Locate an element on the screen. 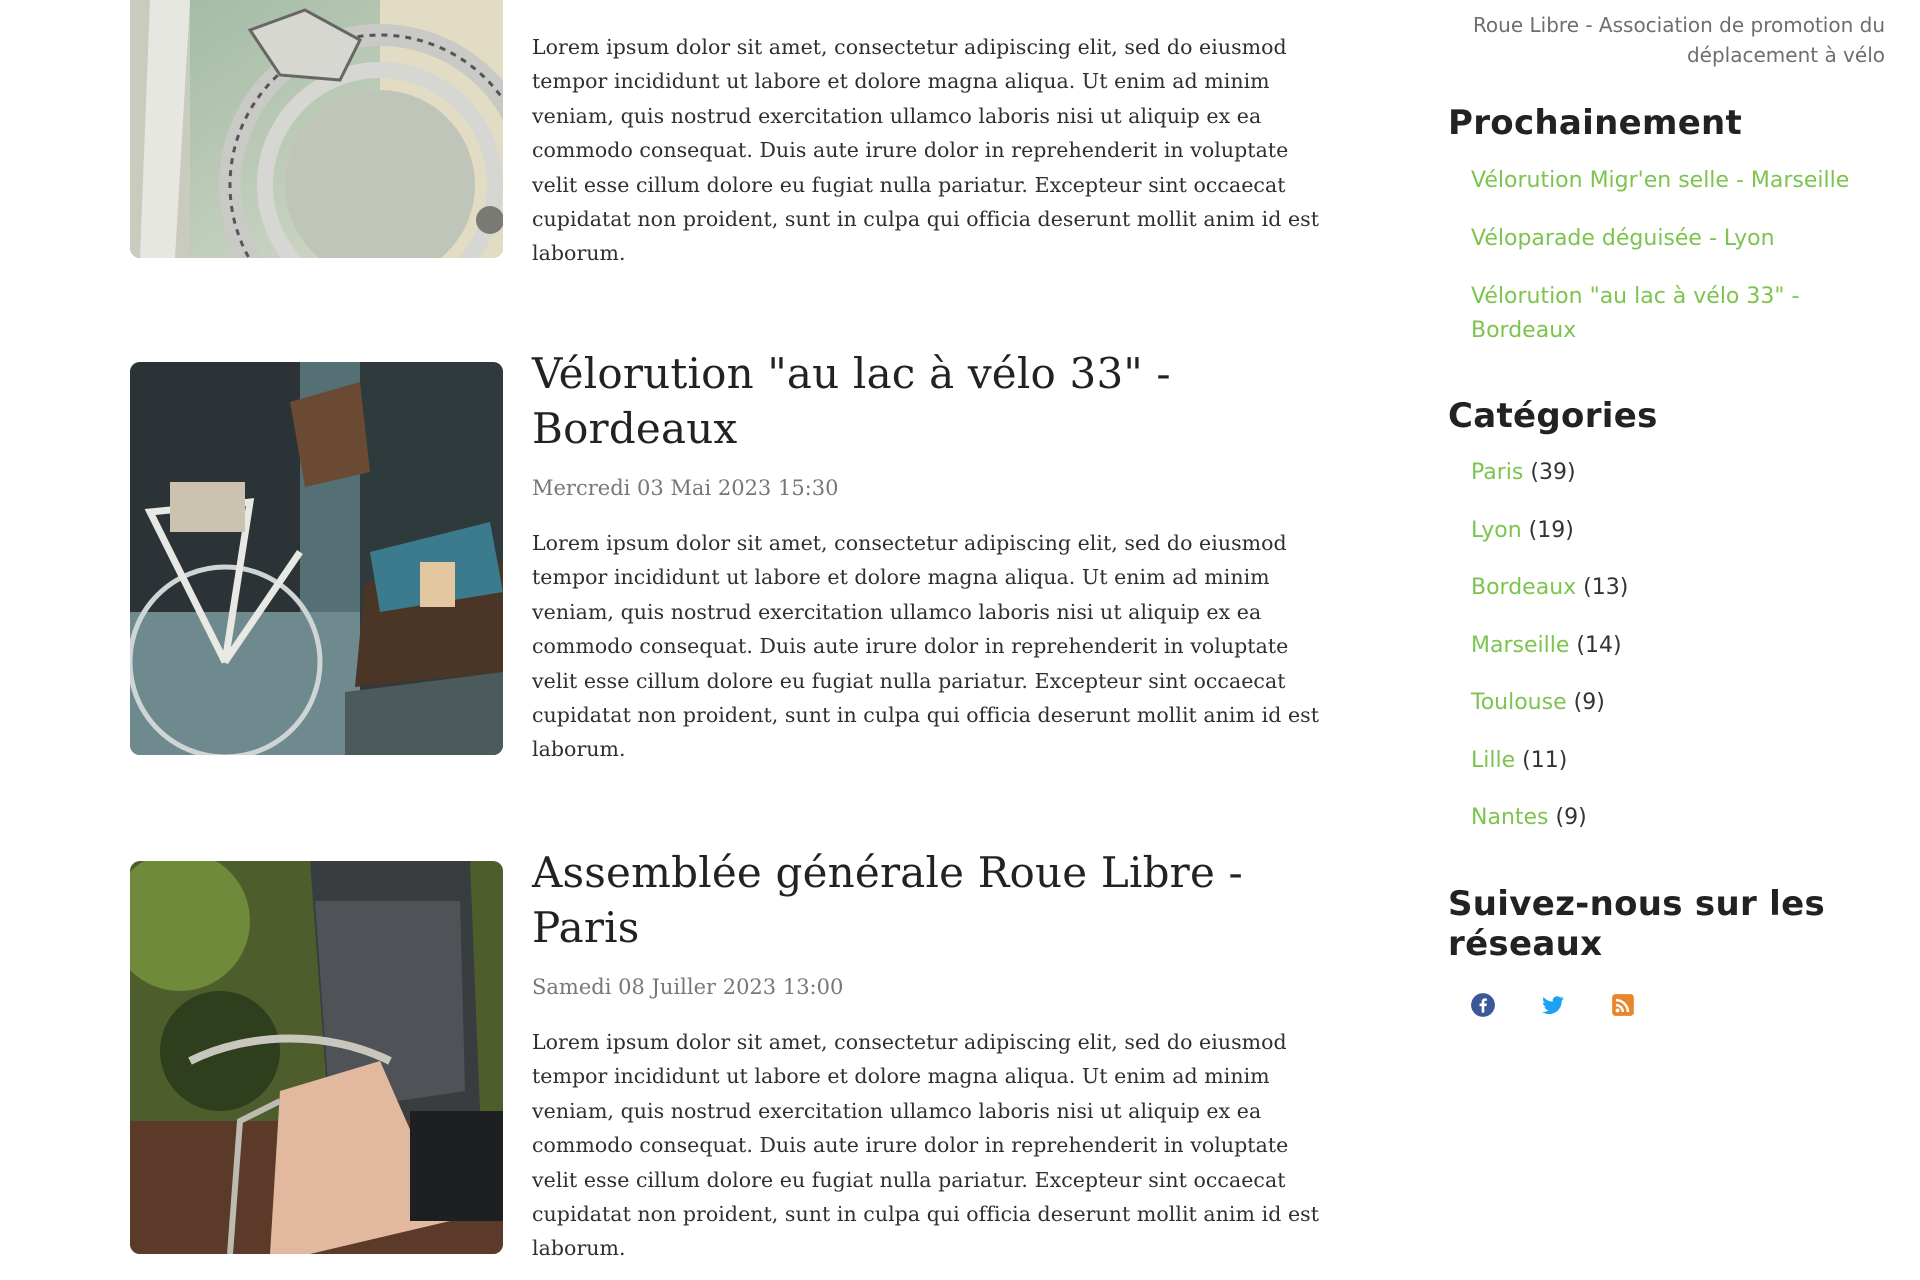 The width and height of the screenshot is (1920, 1280). social-links is located at coordinates (1553, 1005).